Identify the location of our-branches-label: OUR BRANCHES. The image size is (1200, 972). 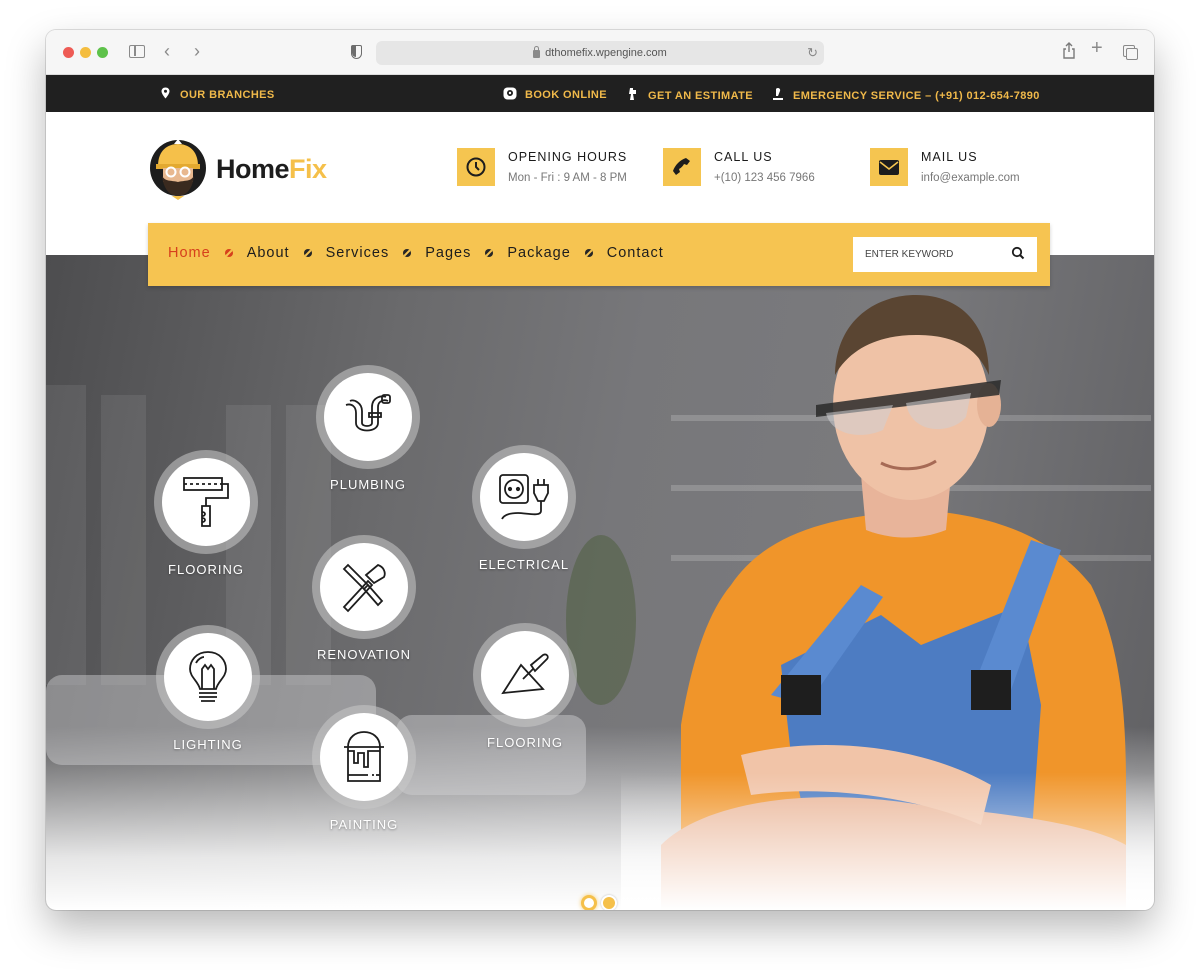
(227, 94).